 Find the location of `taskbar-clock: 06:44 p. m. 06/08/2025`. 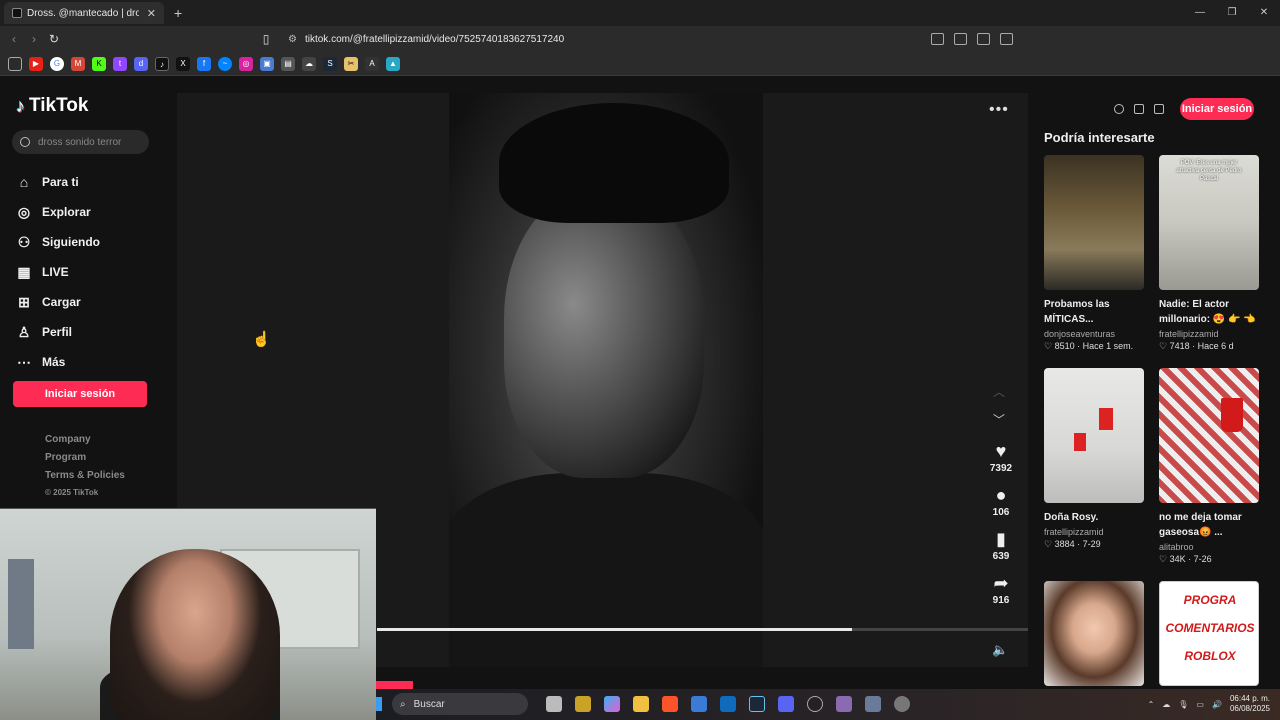

taskbar-clock: 06:44 p. m. 06/08/2025 is located at coordinates (1250, 704).